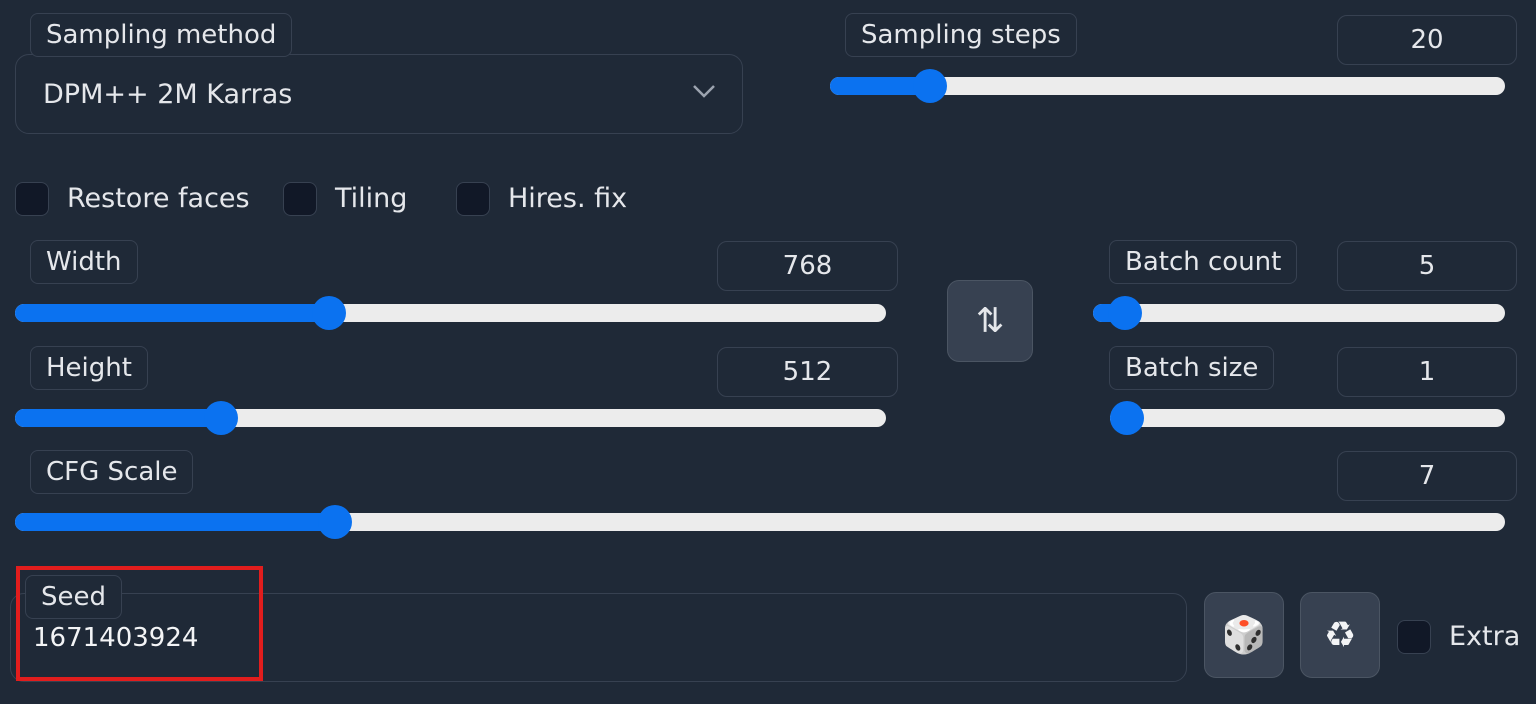 This screenshot has width=1536, height=704. I want to click on recycle-icon: ♻, so click(1340, 635).